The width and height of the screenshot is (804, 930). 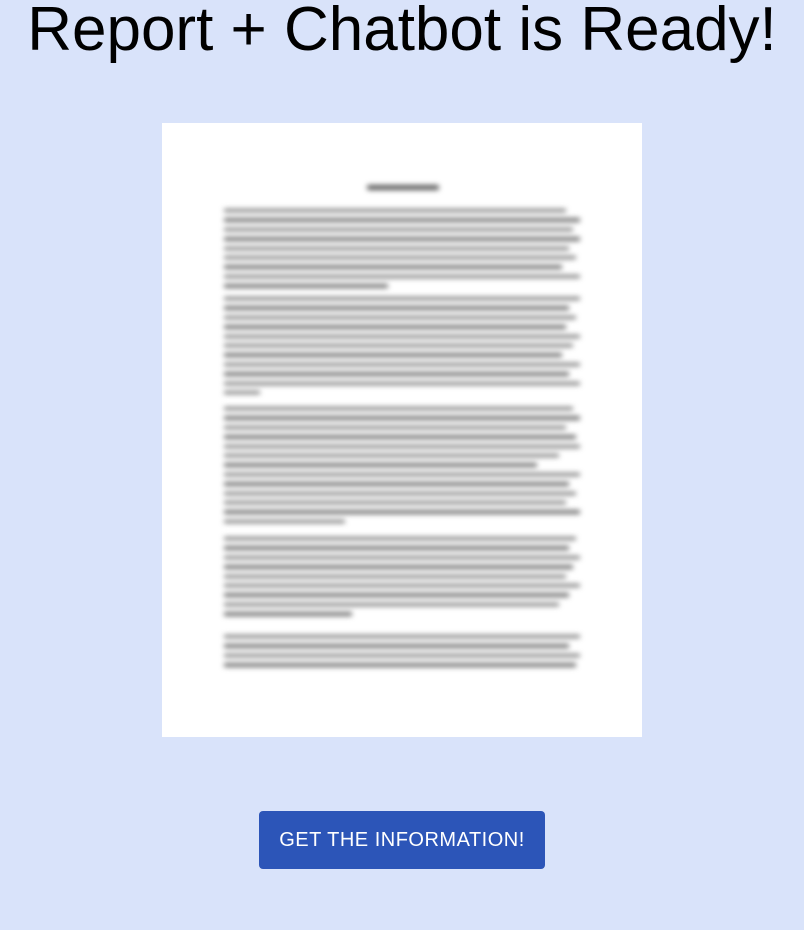 I want to click on get-information-button: GET THE INFORMATION!, so click(x=402, y=840).